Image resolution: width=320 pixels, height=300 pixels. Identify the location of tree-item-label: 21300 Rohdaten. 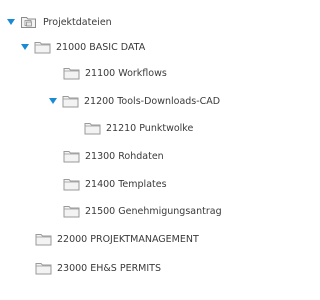
(124, 156).